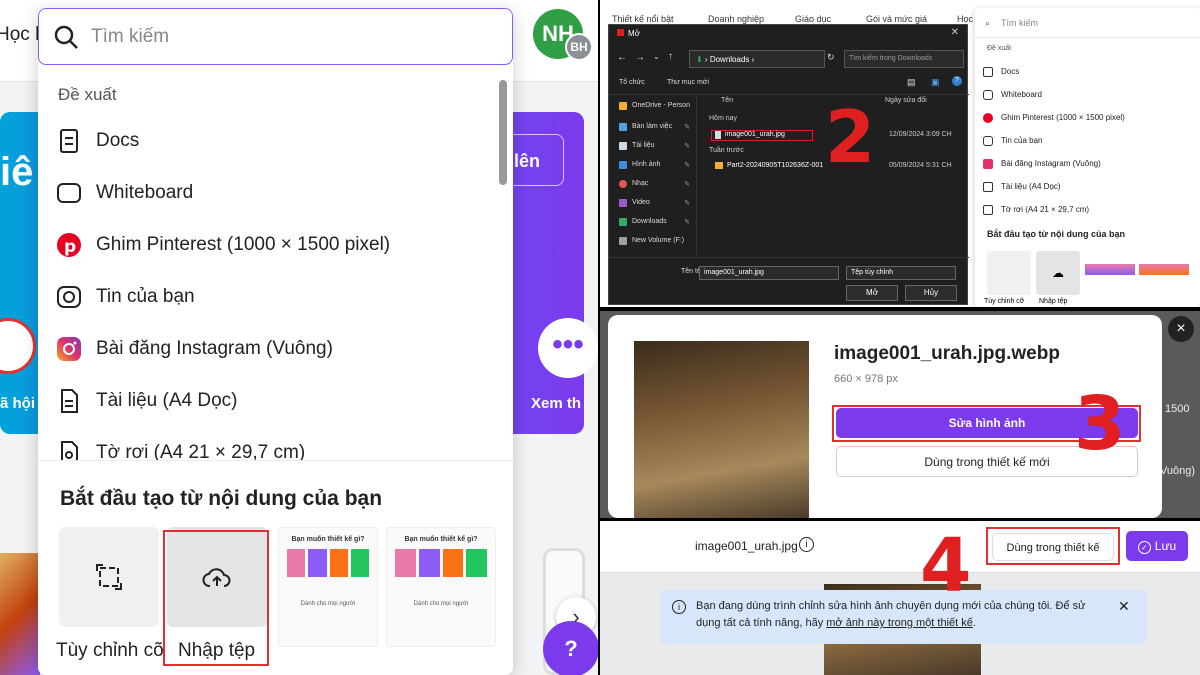 The width and height of the screenshot is (1200, 675). I want to click on column-date: Ngày sửa đổi, so click(906, 100).